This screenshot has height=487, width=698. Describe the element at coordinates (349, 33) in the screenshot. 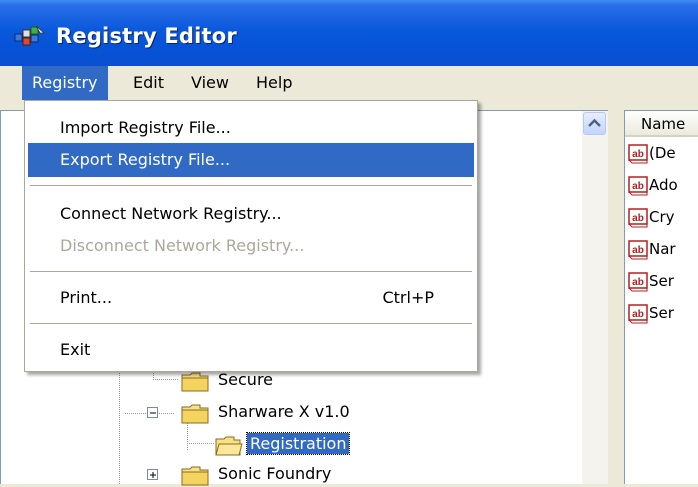

I see `title-bar: Registry Editor` at that location.